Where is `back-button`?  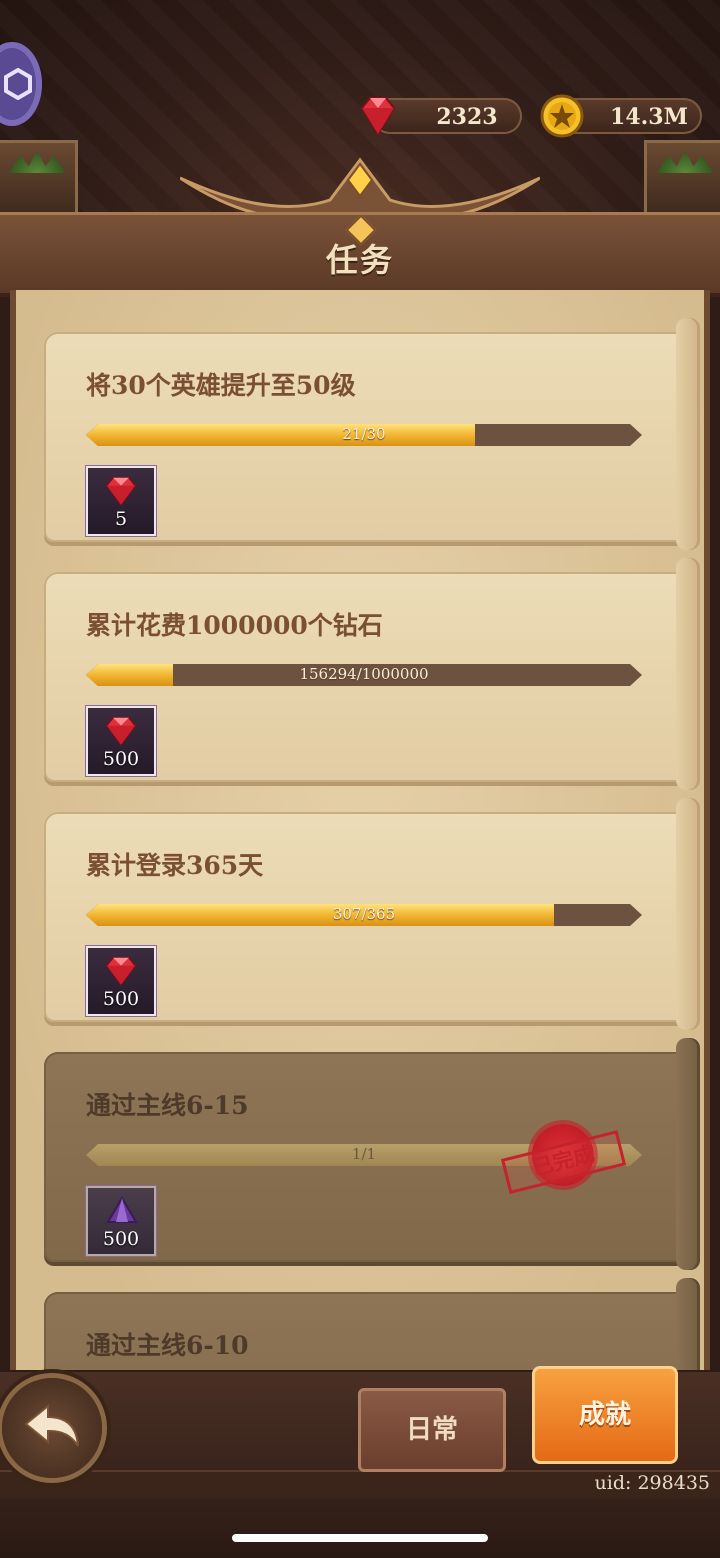 back-button is located at coordinates (52, 1428).